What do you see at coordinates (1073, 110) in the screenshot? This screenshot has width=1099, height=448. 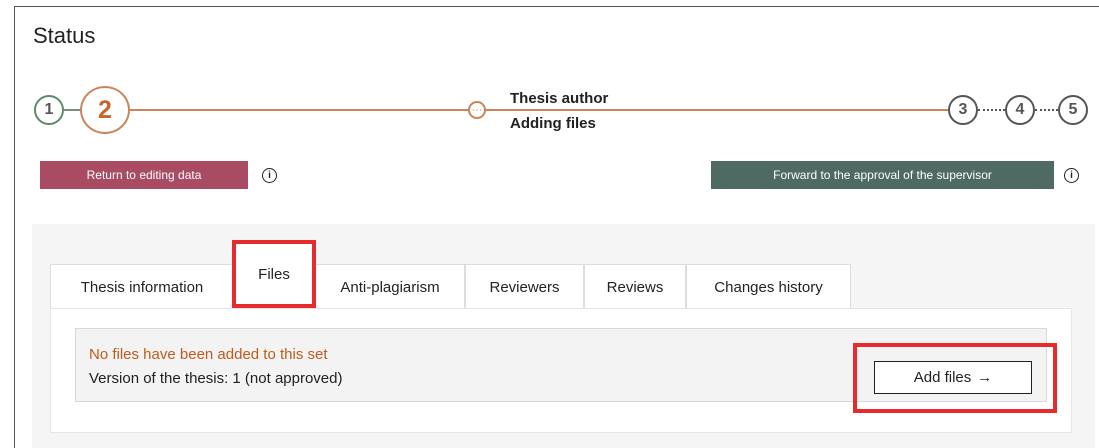 I see `step-5: 5` at bounding box center [1073, 110].